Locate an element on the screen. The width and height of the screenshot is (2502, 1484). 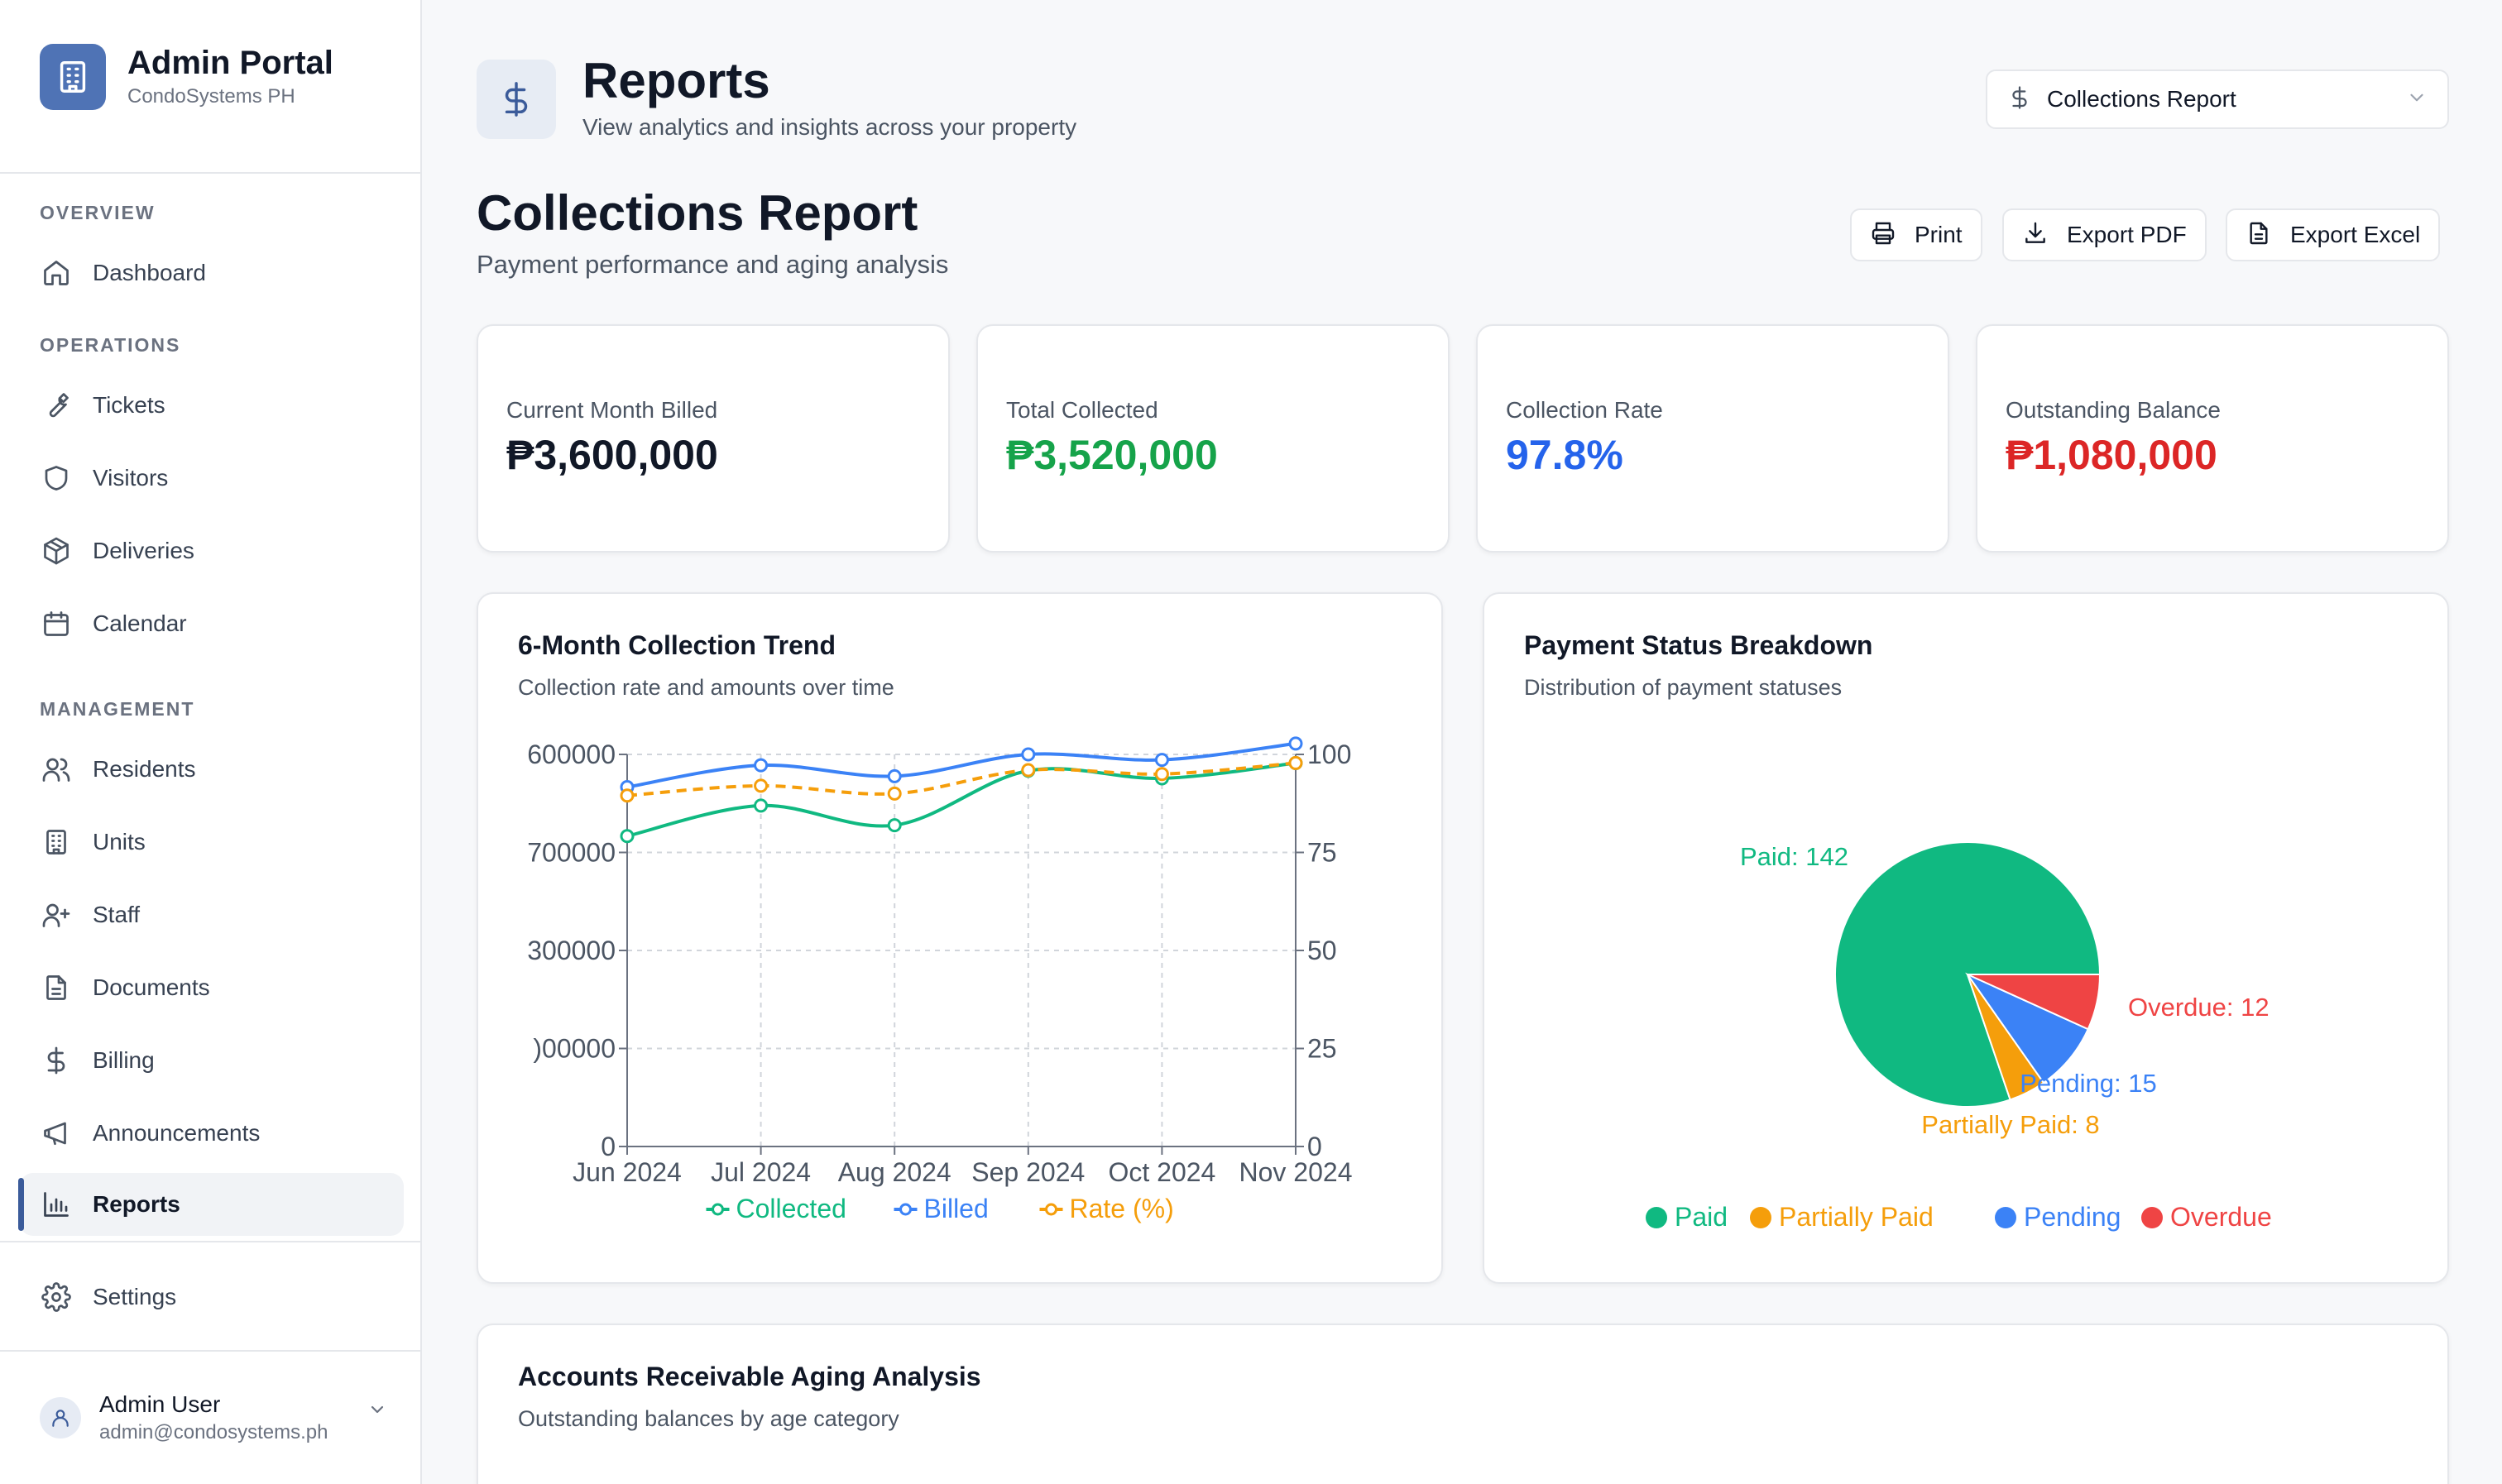
pie-label: Partially Paid: 8 is located at coordinates (2010, 1124).